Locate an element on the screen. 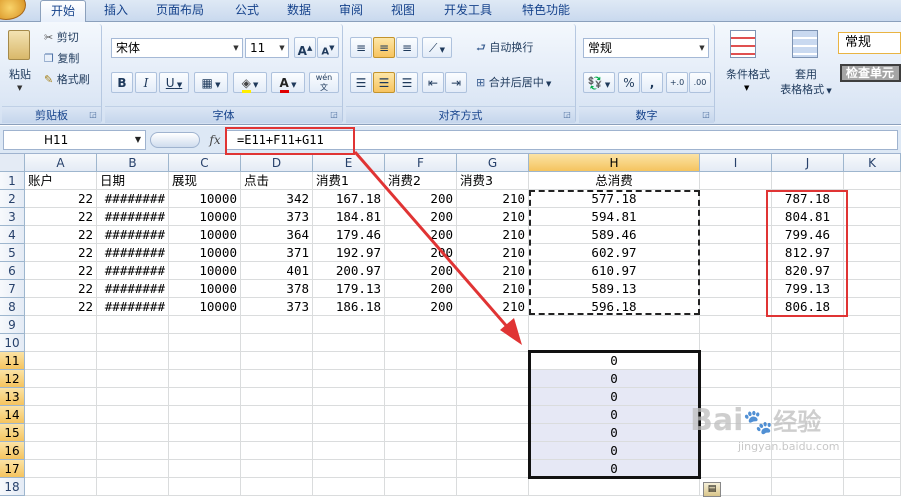  cell-F13 is located at coordinates (421, 397).